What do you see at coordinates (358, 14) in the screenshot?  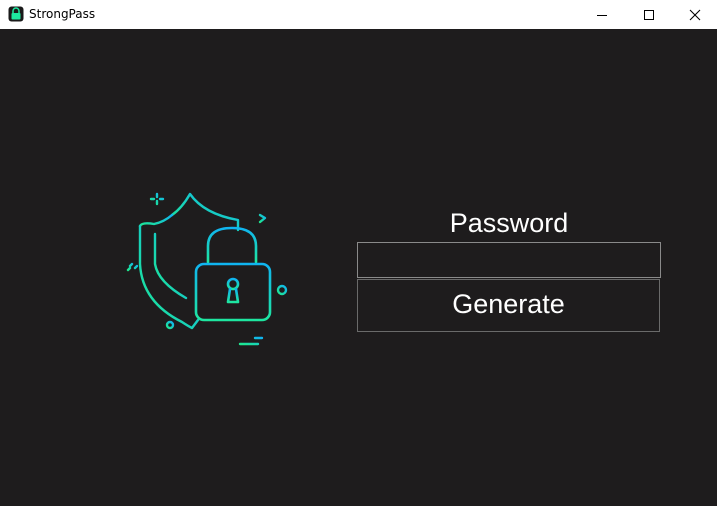 I see `title-bar: StrongPass` at bounding box center [358, 14].